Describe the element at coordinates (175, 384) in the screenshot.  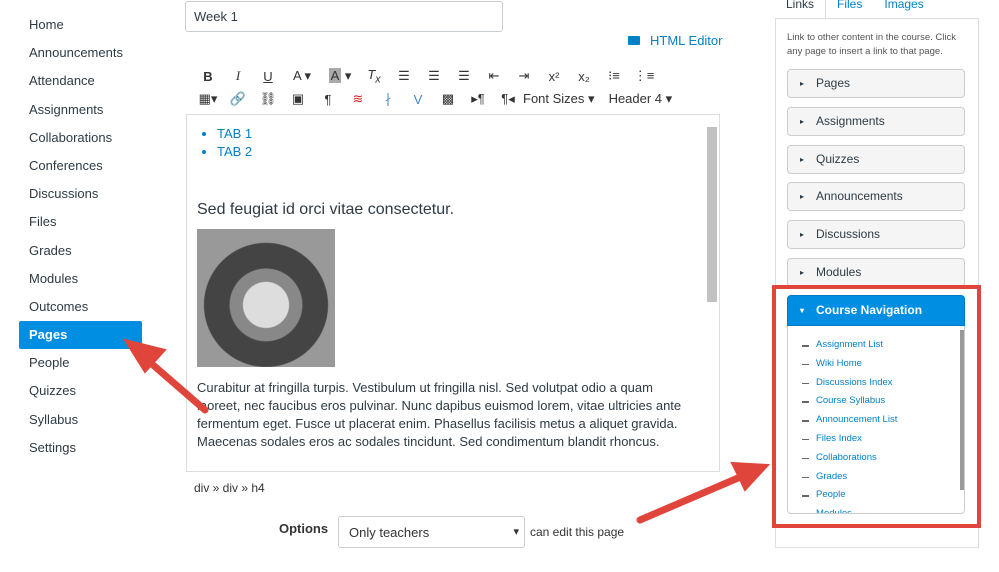
I see `arrow-to-pages` at that location.